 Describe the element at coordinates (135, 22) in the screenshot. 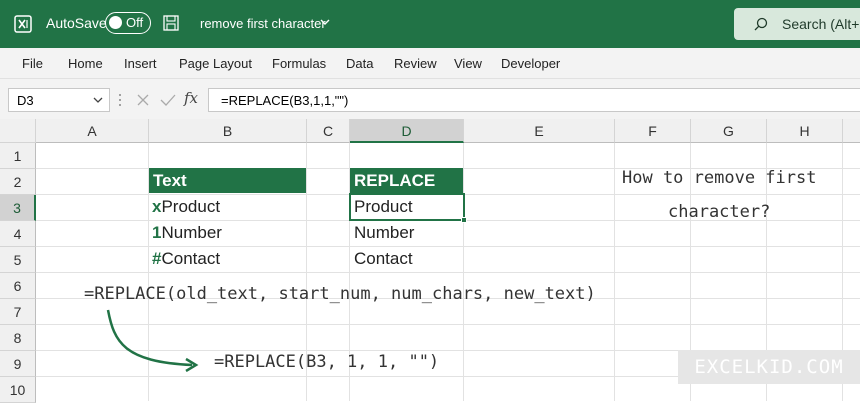

I see `toggle-state-label: Off` at that location.